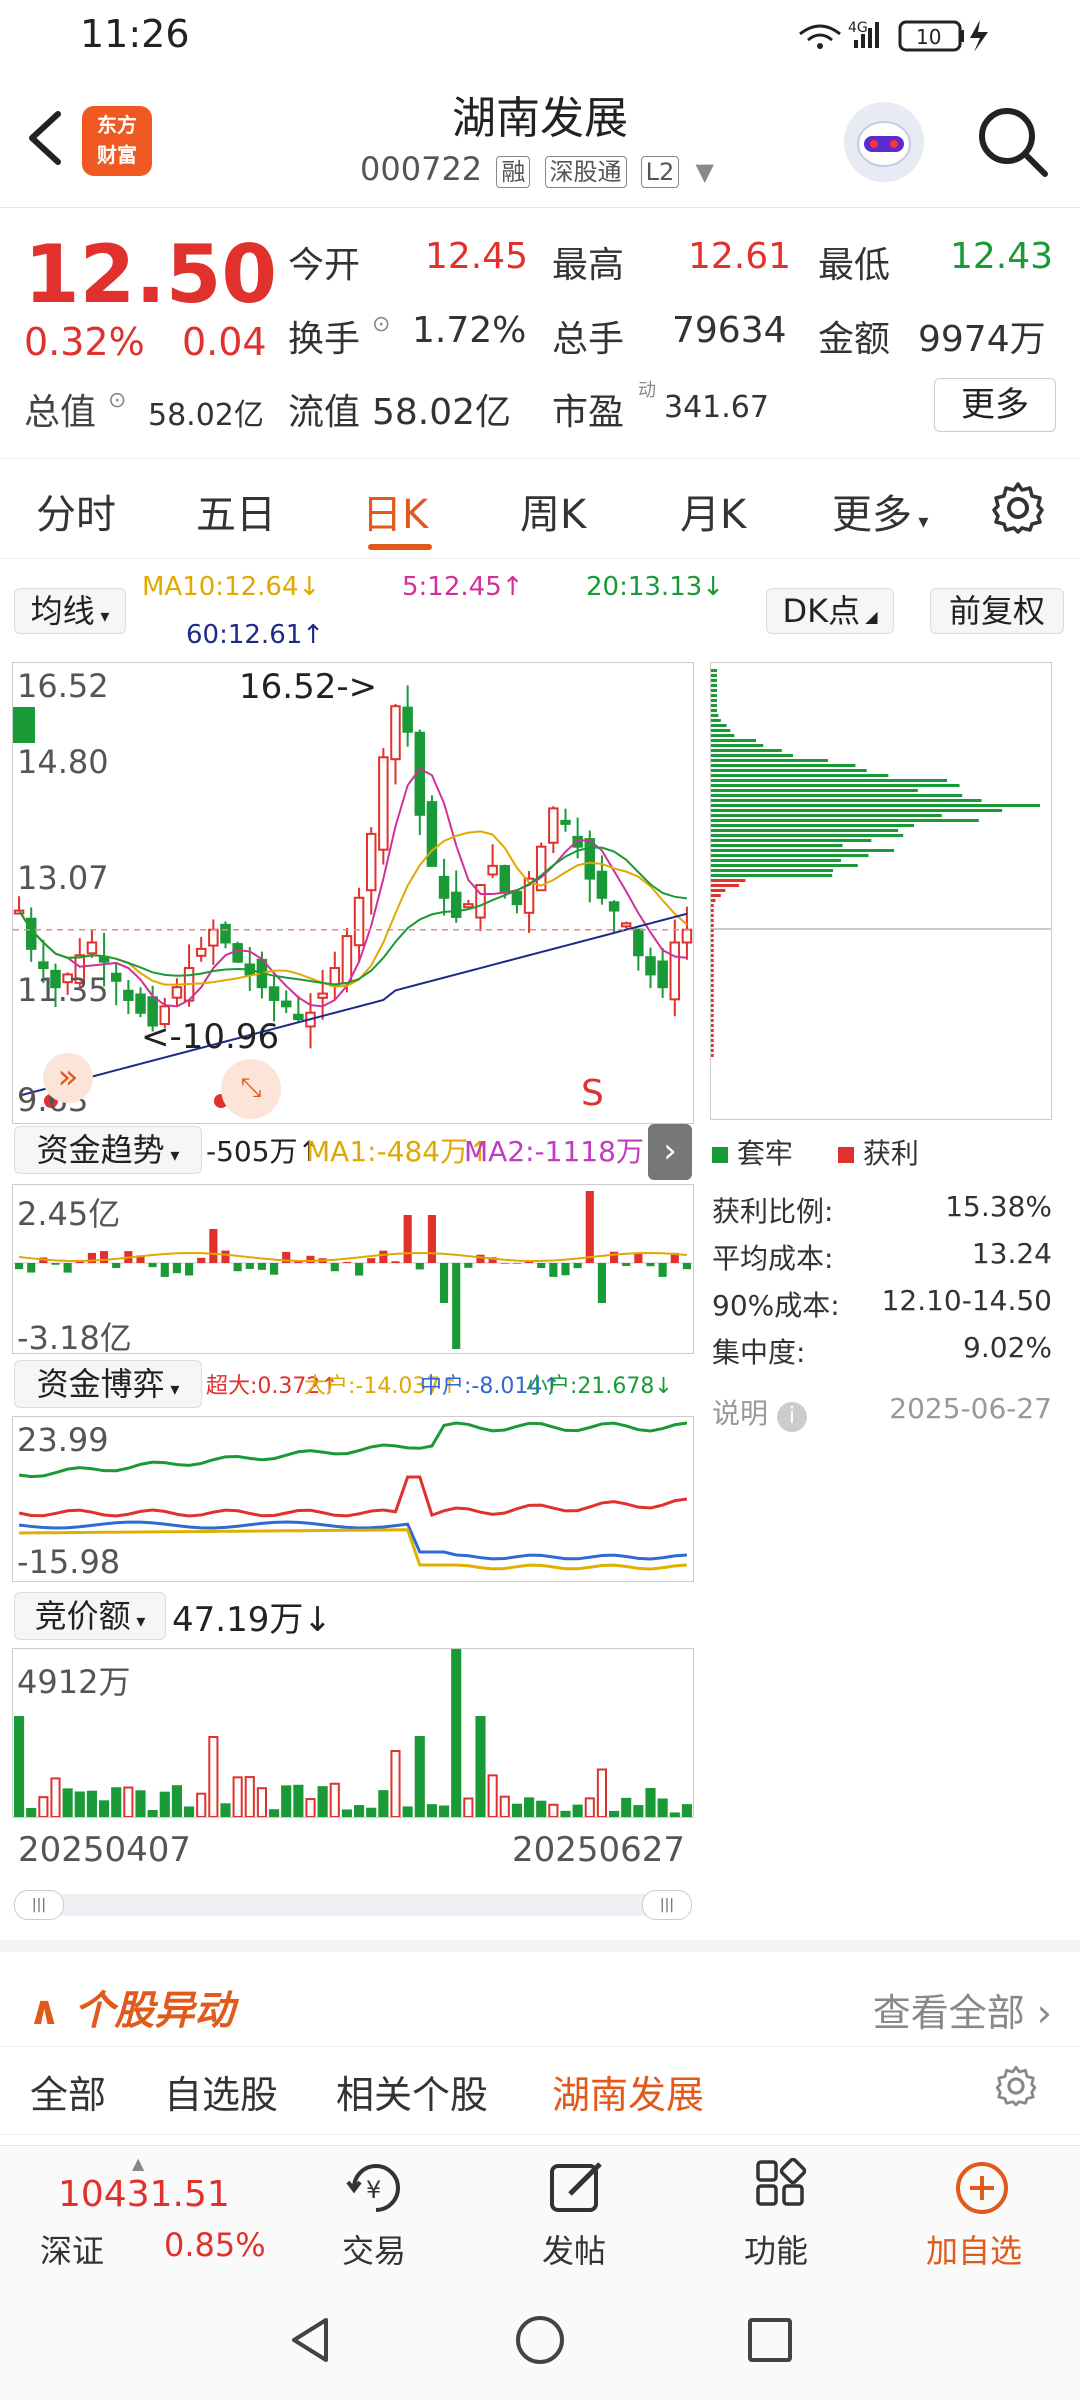 Image resolution: width=1080 pixels, height=2400 pixels. I want to click on fund-game-small: 小户:21.678↓, so click(599, 1386).